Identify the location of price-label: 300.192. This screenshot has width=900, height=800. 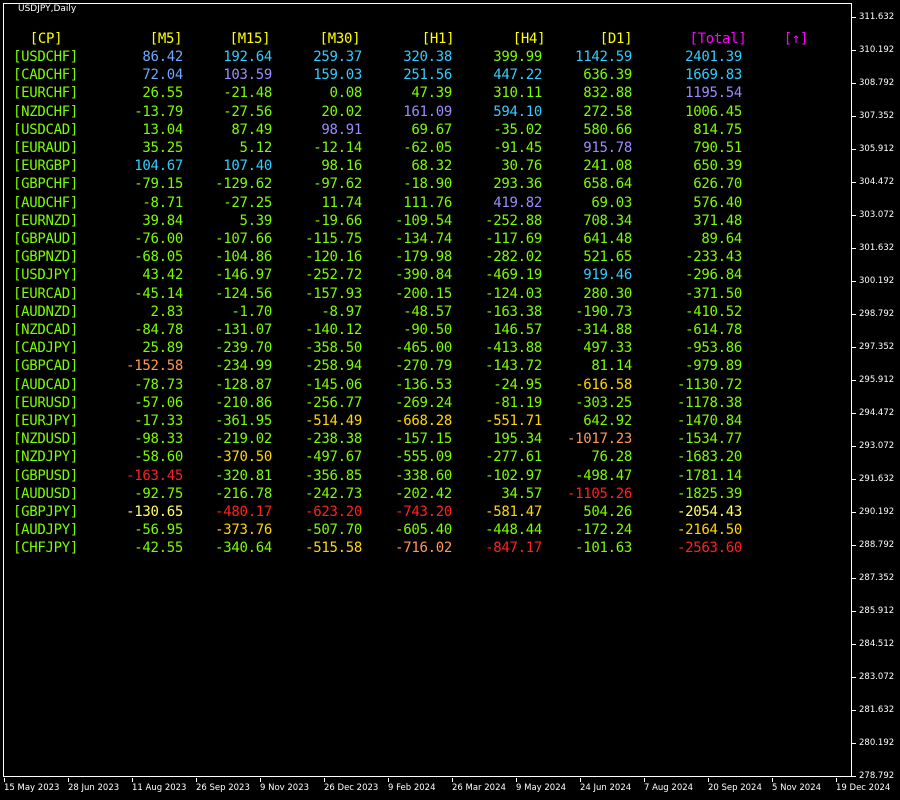
(877, 281).